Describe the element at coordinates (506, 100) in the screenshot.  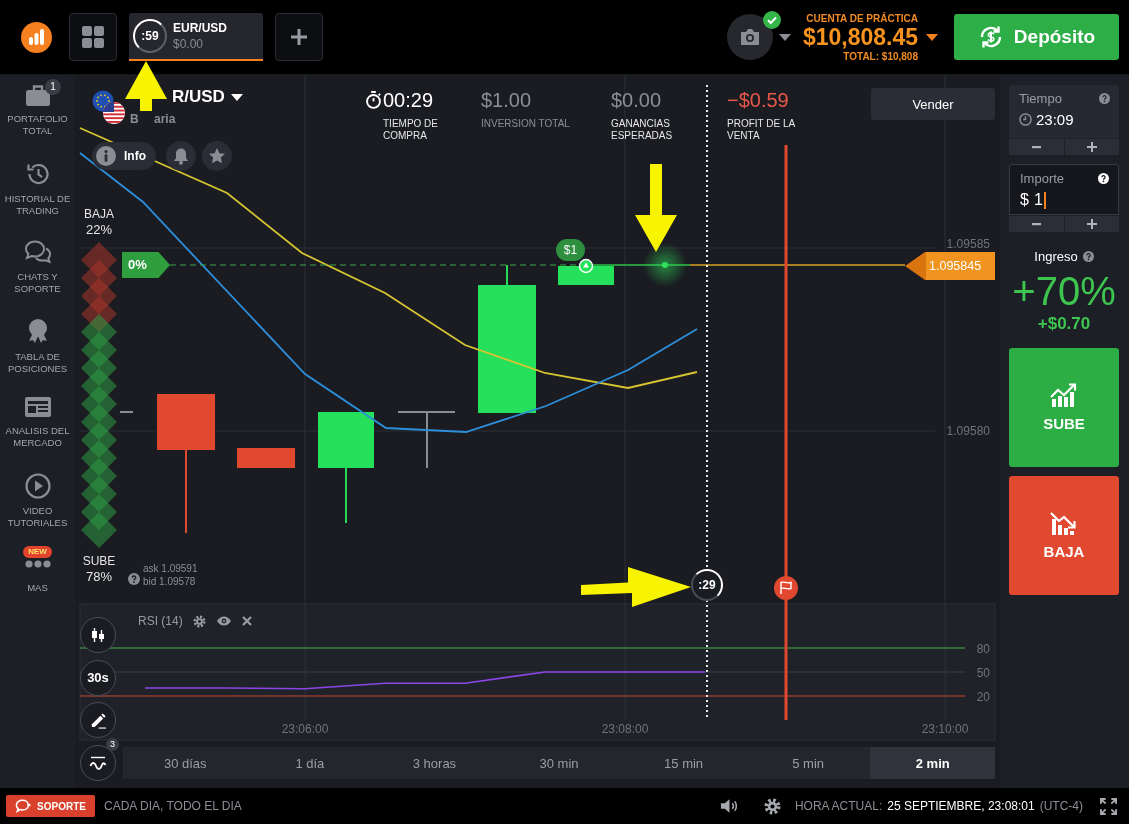
I see `stat-value: $1.00` at that location.